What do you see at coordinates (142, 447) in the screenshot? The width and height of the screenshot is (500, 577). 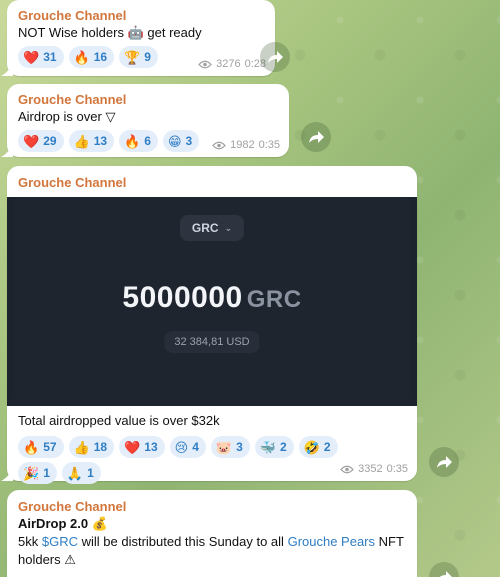 I see `reaction-heart: ❤️ 13` at bounding box center [142, 447].